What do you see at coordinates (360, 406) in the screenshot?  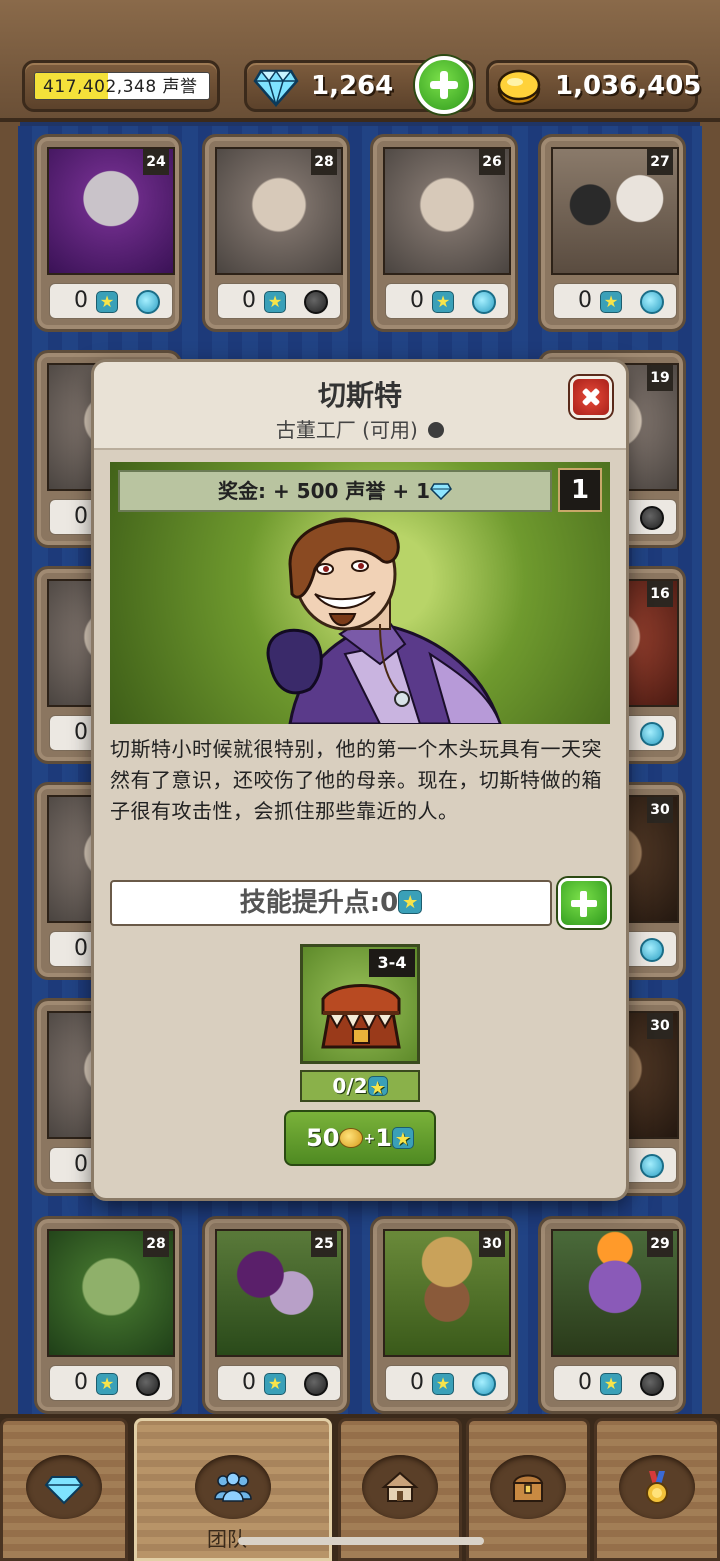 I see `dialog-header: 切斯特 古董工厂 (可用)` at bounding box center [360, 406].